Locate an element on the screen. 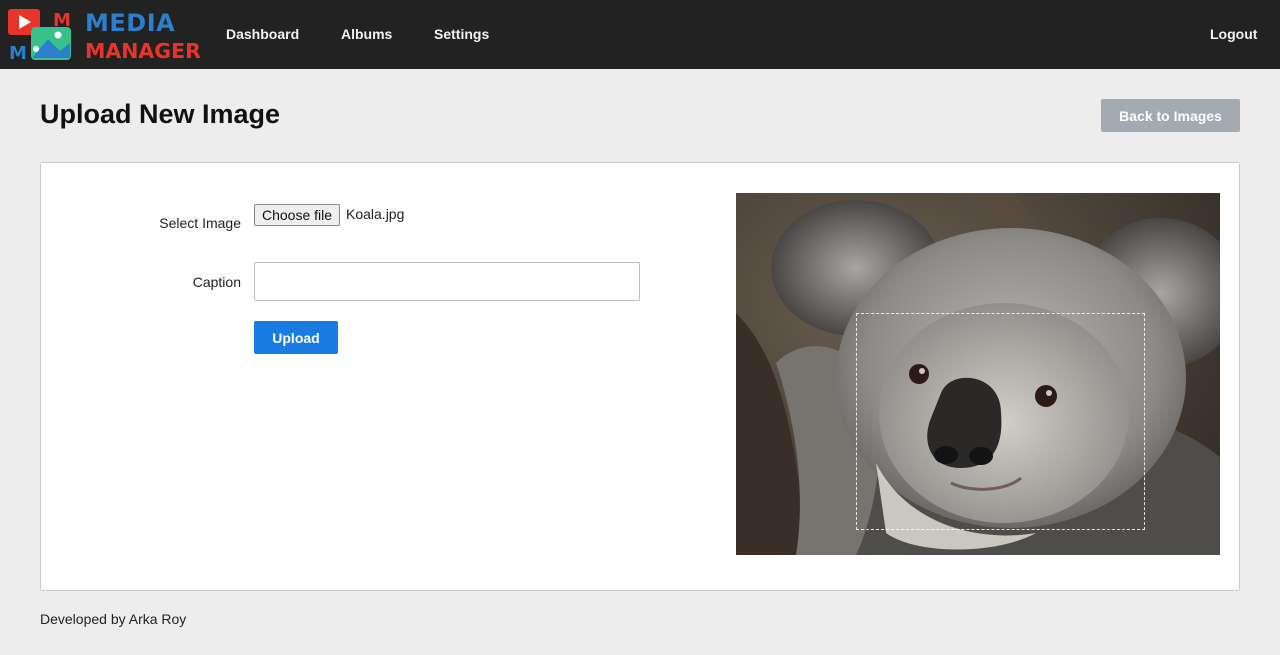  caption-input is located at coordinates (447, 281).